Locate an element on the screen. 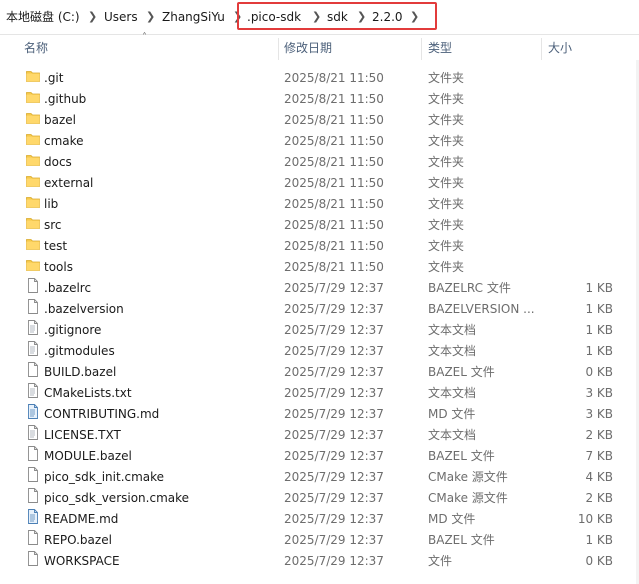 The height and width of the screenshot is (584, 639). file-row: docs 2025/8/21 11:50 文件夹 is located at coordinates (319, 162).